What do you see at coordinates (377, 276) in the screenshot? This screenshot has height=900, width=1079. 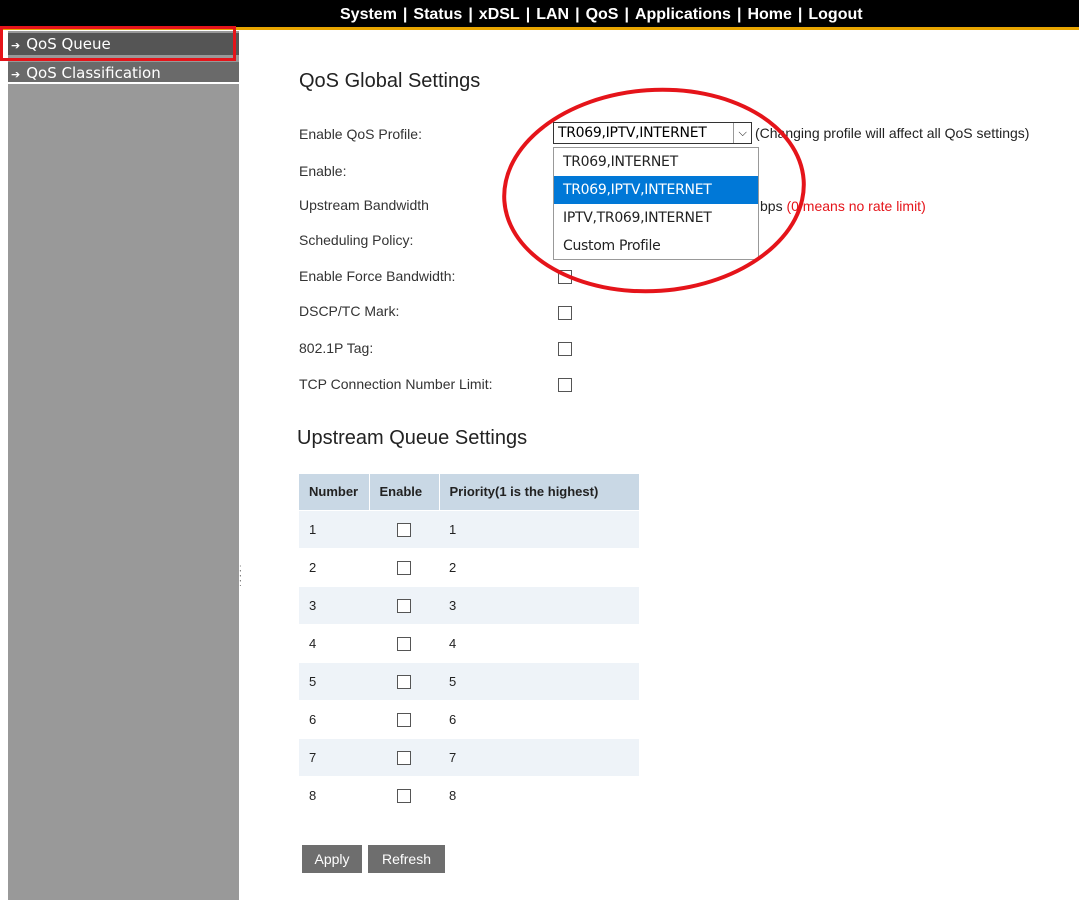 I see `force-bandwidth-label: Enable Force Bandwidth:` at bounding box center [377, 276].